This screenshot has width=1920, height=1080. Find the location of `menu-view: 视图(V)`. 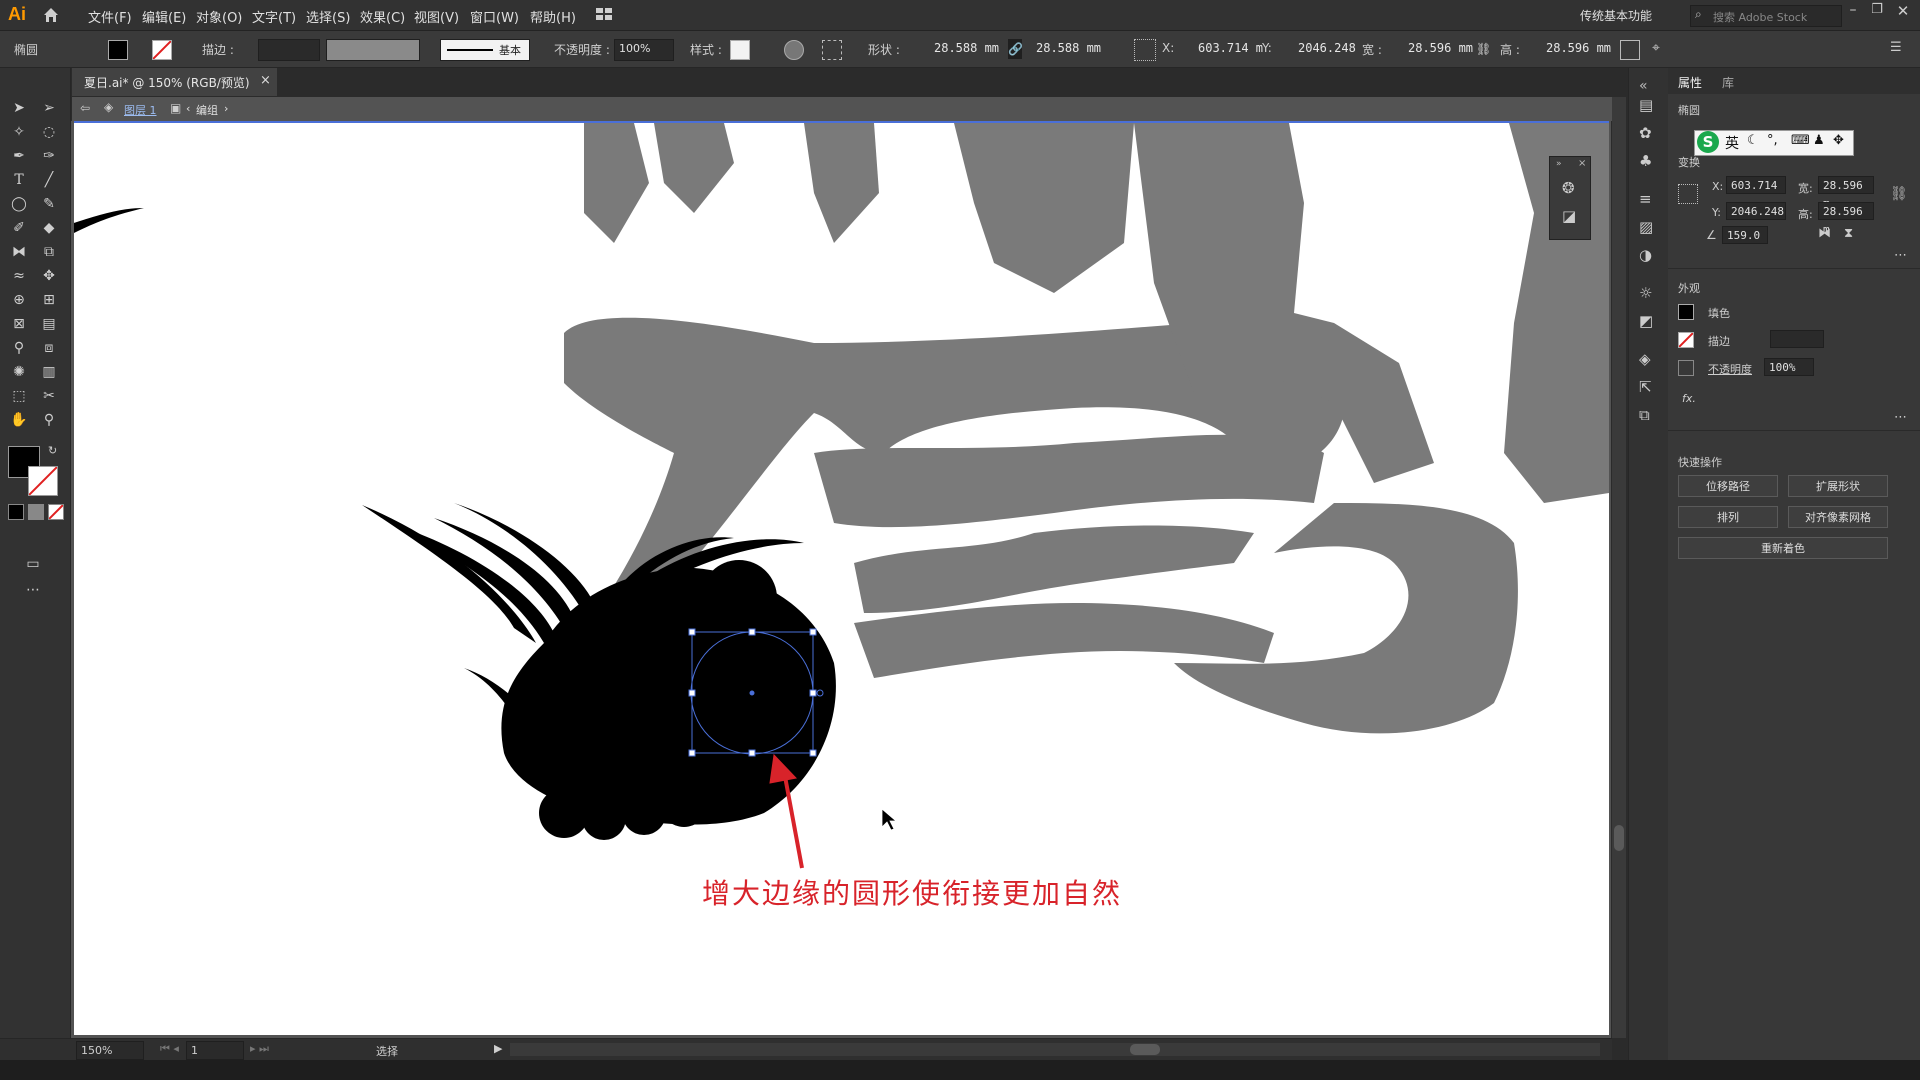

menu-view: 视图(V) is located at coordinates (436, 16).